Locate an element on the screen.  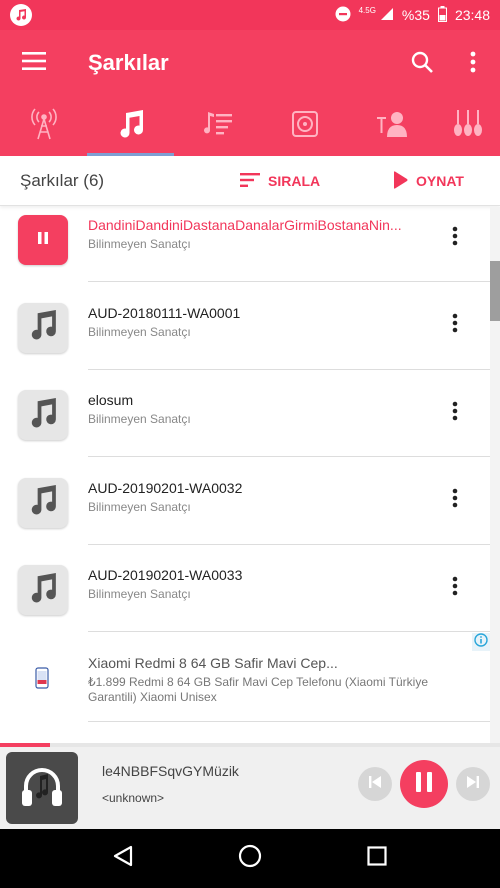
play-icon is located at coordinates (400, 181).